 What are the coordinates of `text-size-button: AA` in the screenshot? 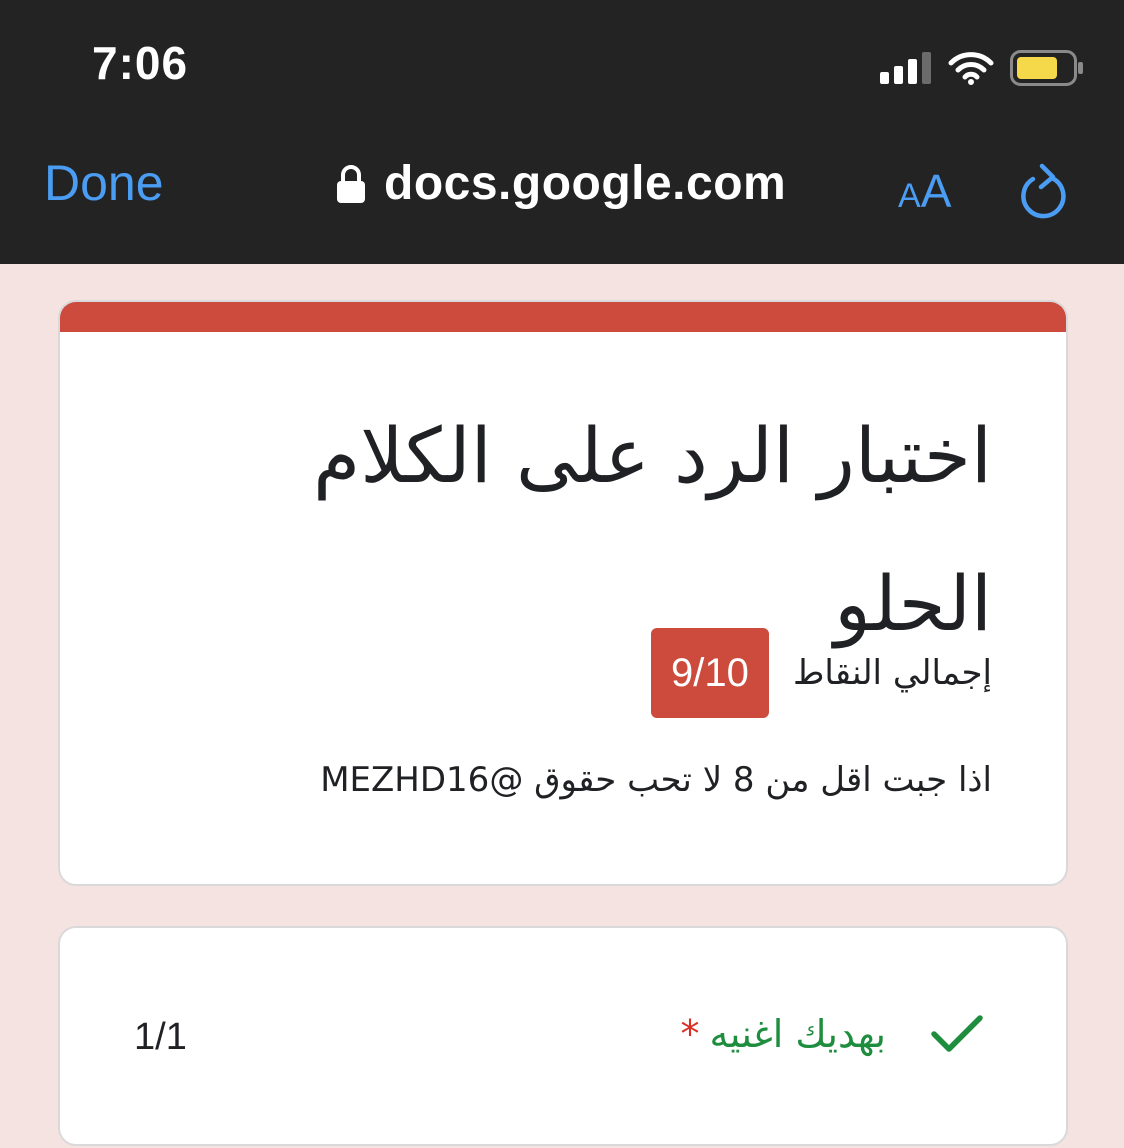 It's located at (924, 191).